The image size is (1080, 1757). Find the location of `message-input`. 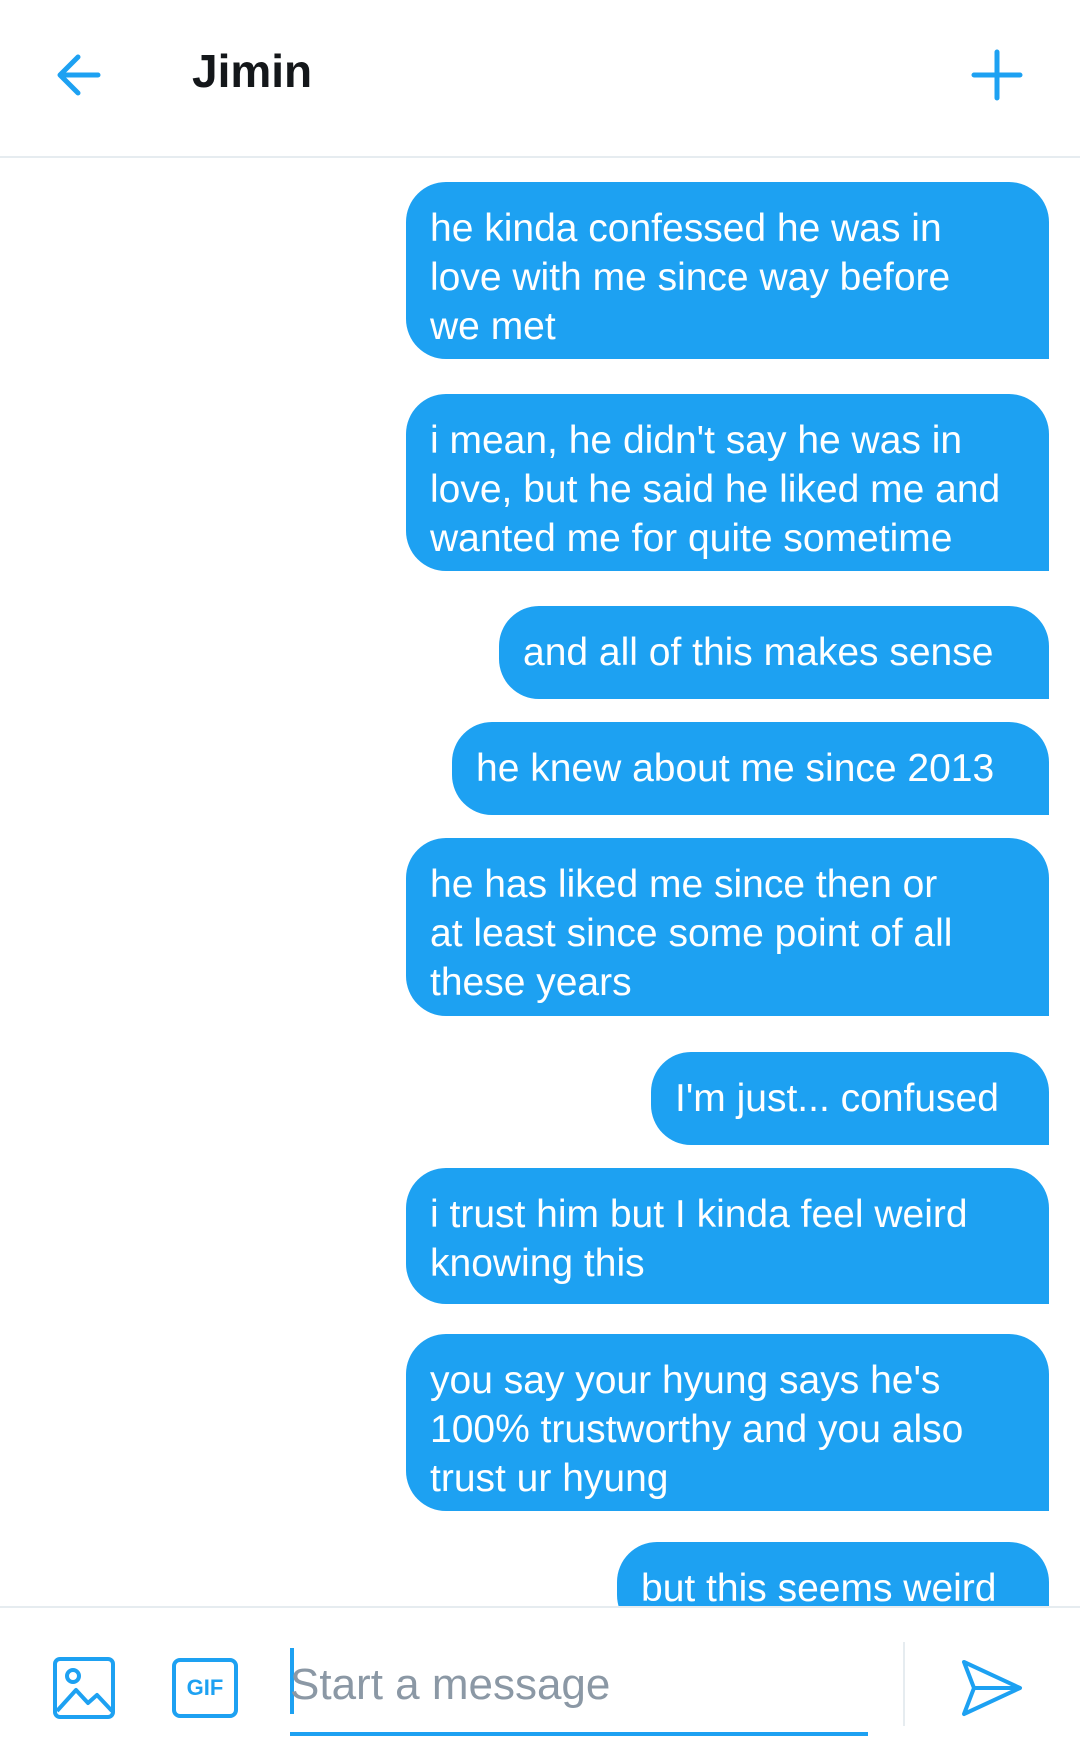

message-input is located at coordinates (579, 1685).